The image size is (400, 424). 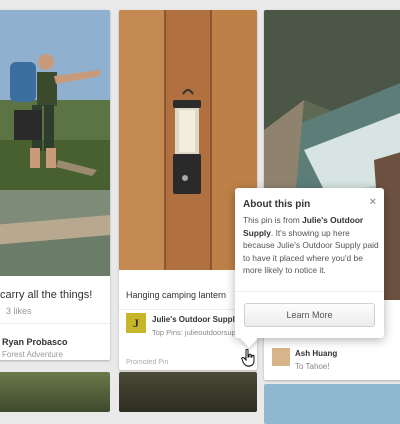 I want to click on pin-top-pins: Top Pins: julieoutdoorsupply, so click(x=198, y=332).